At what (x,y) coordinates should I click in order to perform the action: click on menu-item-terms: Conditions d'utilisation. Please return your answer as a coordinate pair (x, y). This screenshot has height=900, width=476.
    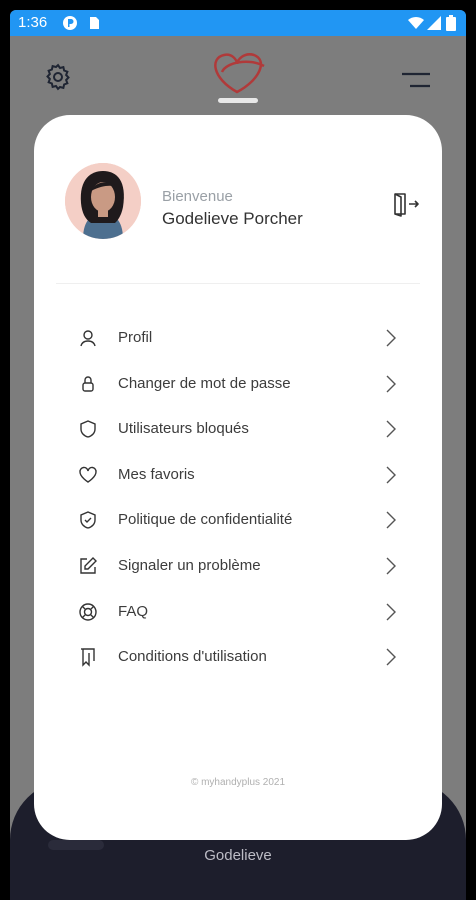
    Looking at the image, I should click on (238, 657).